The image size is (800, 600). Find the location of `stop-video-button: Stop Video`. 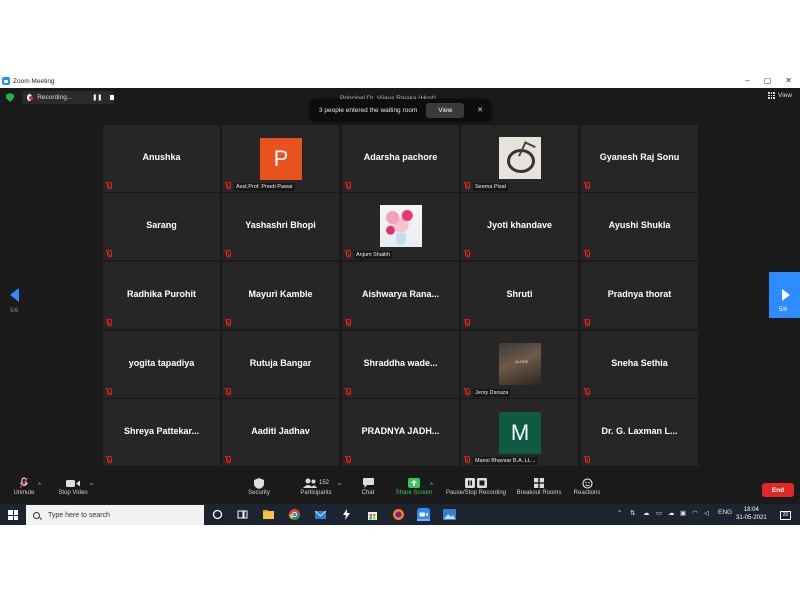

stop-video-button: Stop Video is located at coordinates (73, 486).